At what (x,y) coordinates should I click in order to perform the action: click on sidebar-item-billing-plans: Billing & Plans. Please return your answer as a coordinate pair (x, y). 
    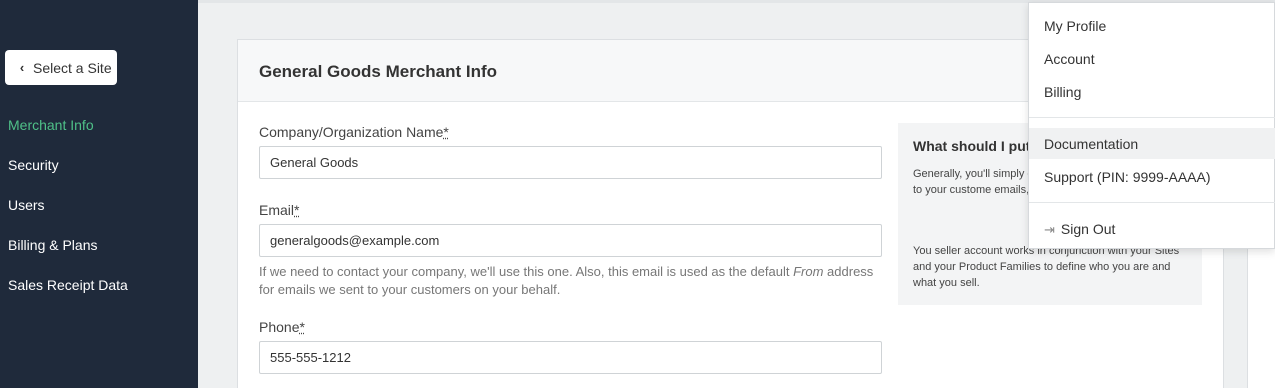
    Looking at the image, I should click on (53, 245).